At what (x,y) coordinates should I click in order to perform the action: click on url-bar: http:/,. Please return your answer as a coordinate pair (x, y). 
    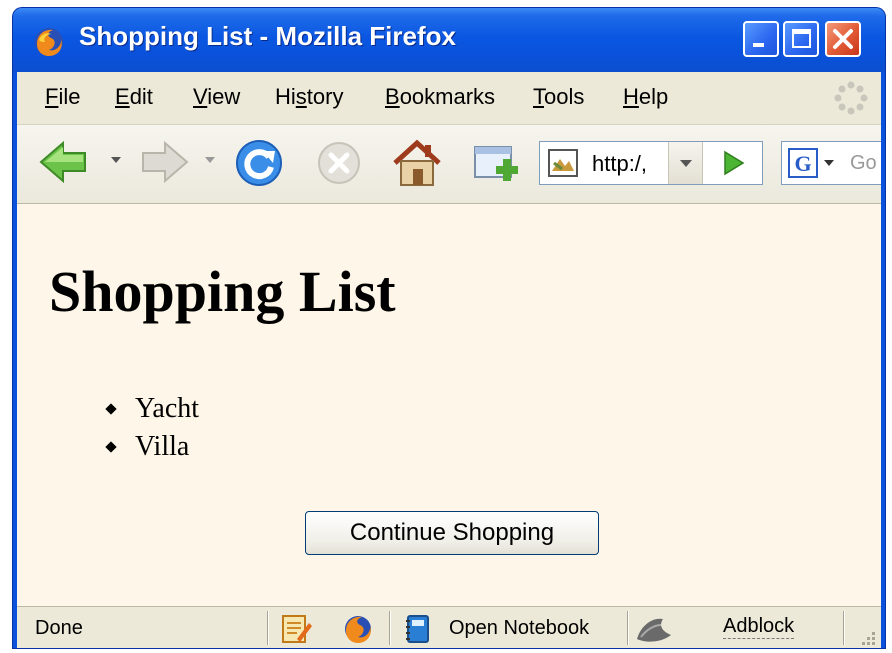
    Looking at the image, I should click on (651, 163).